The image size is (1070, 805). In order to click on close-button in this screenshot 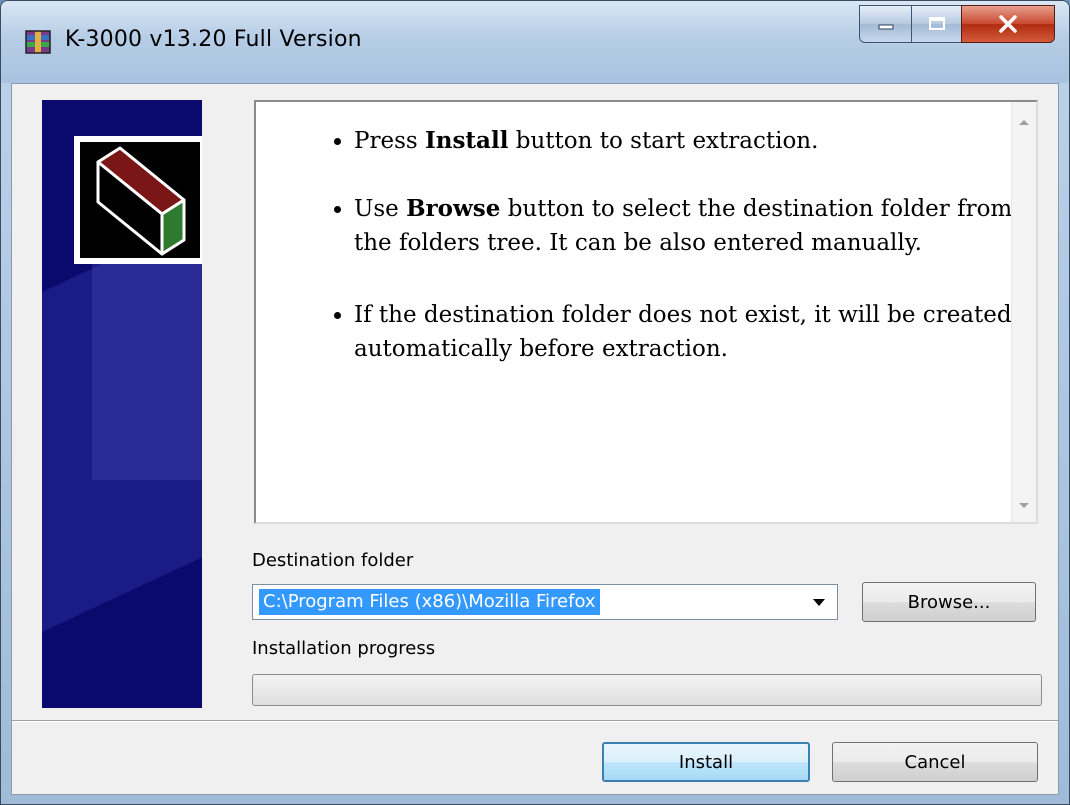, I will do `click(1008, 24)`.